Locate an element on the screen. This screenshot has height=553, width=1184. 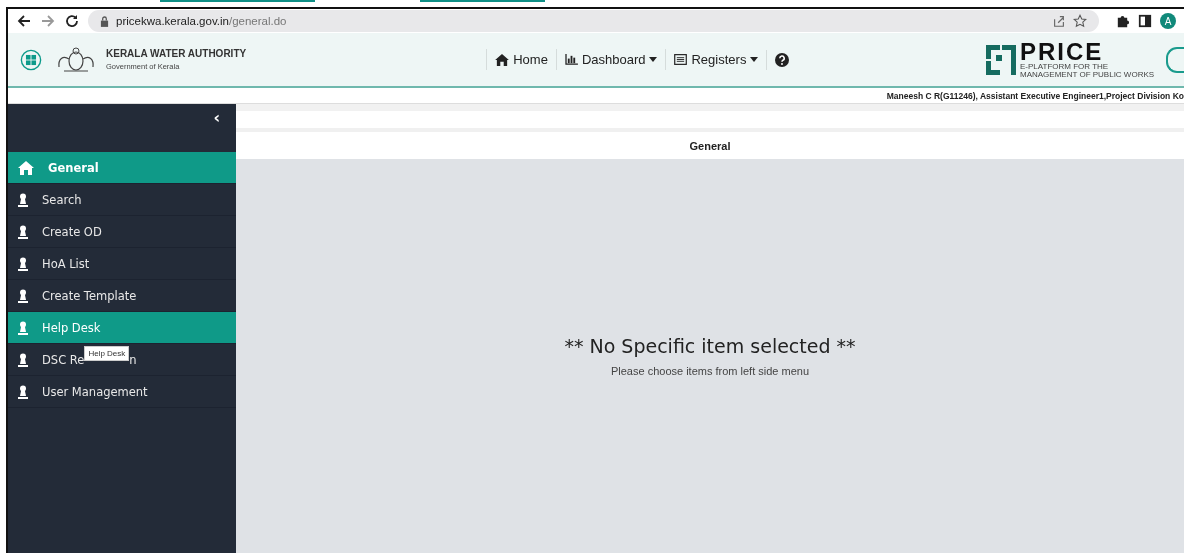
sidebar-item: Help Desk is located at coordinates (122, 328).